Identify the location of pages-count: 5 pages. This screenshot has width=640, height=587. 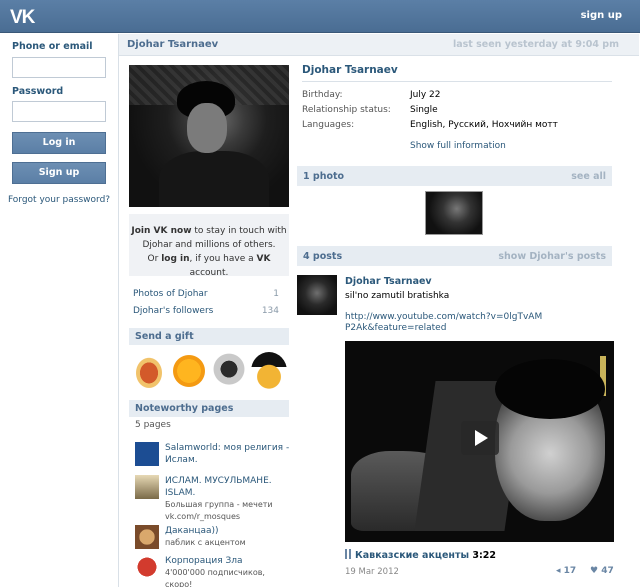
(153, 425).